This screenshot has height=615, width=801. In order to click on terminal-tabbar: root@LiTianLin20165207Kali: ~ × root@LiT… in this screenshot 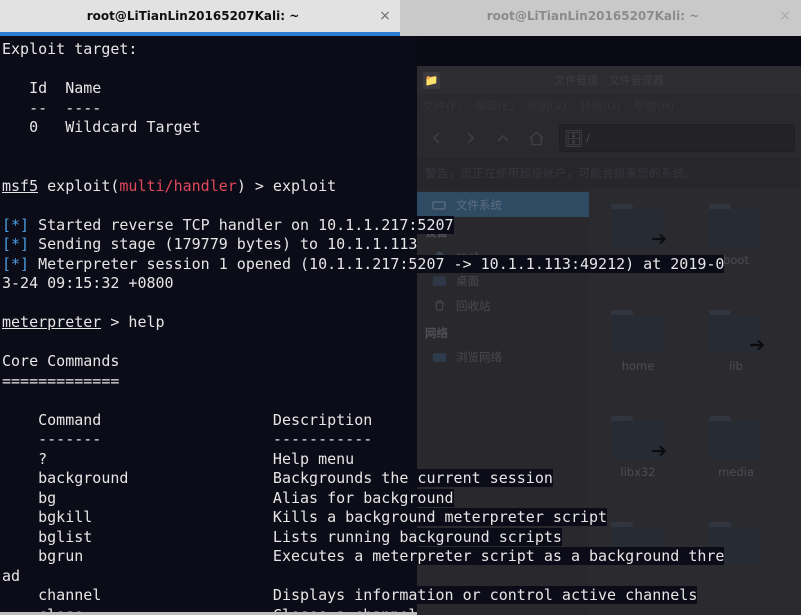, I will do `click(400, 18)`.